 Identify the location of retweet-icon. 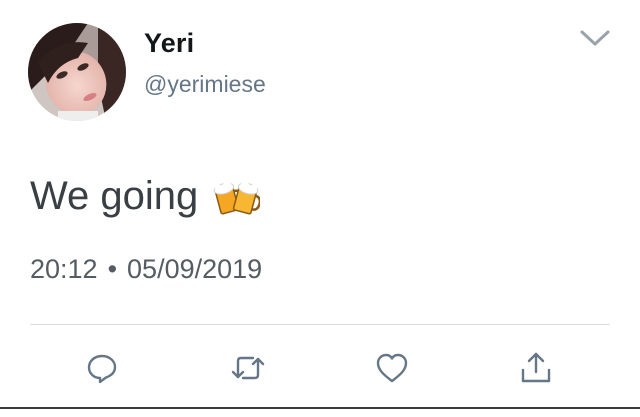
(248, 368).